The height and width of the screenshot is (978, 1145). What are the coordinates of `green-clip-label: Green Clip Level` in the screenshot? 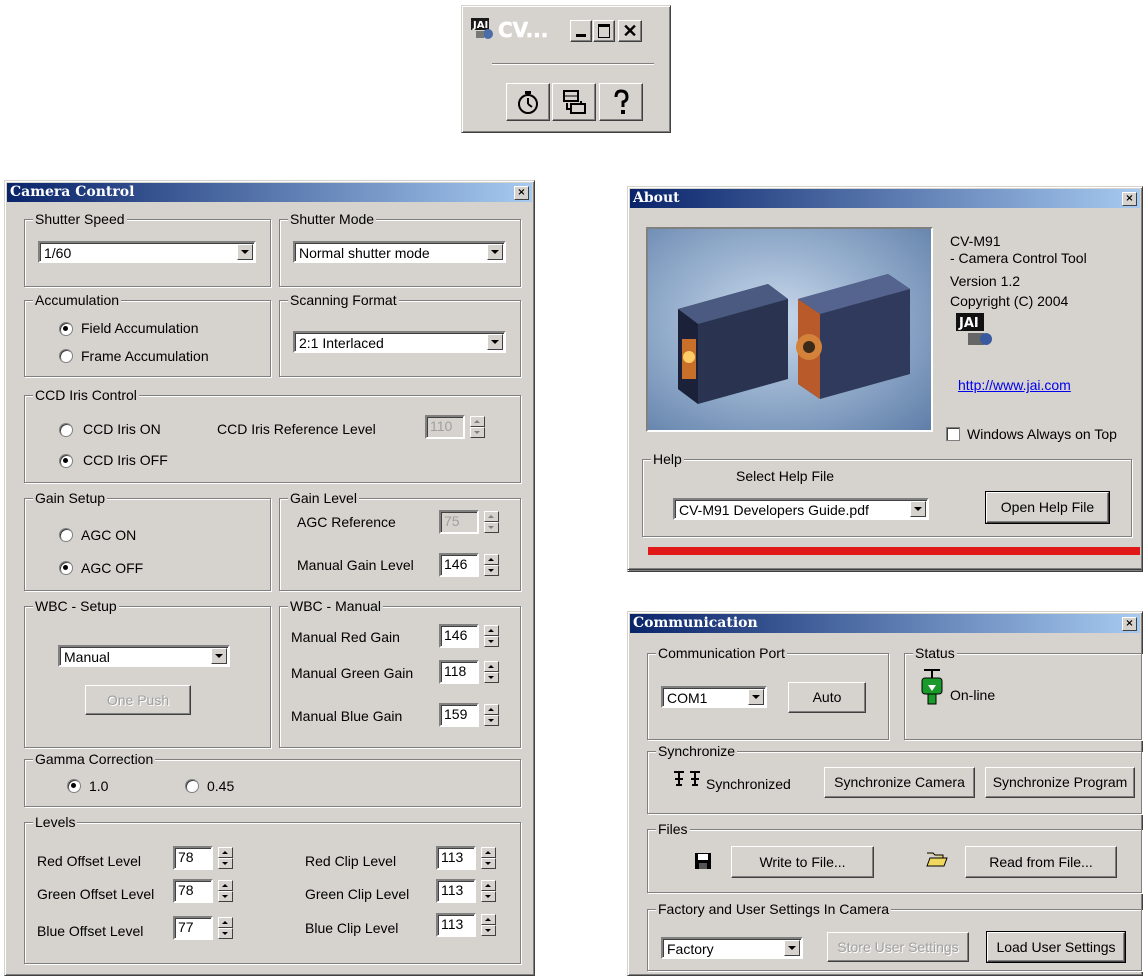 It's located at (357, 894).